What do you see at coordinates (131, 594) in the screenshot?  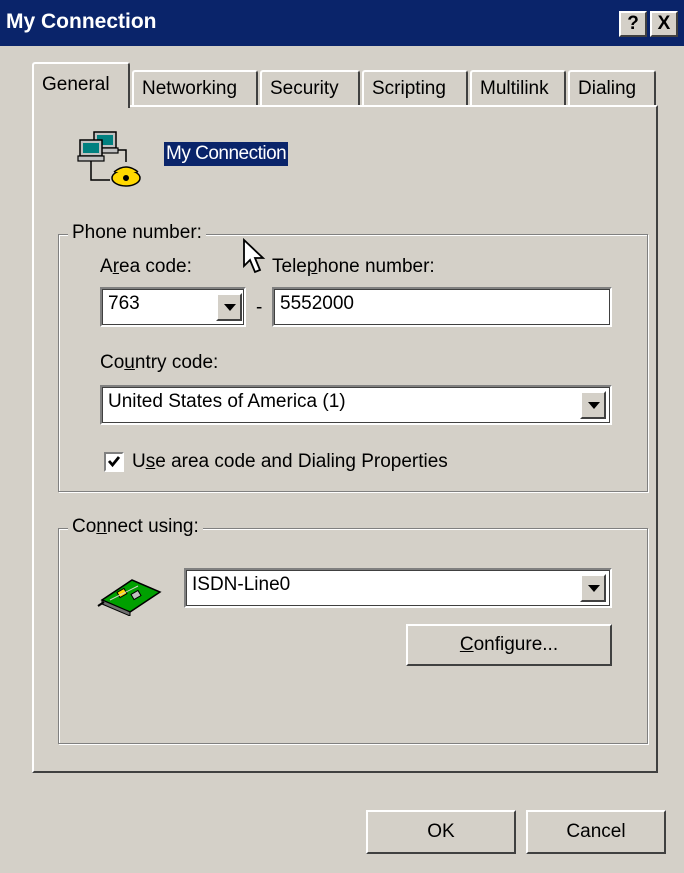 I see `isdn-adapter-icon` at bounding box center [131, 594].